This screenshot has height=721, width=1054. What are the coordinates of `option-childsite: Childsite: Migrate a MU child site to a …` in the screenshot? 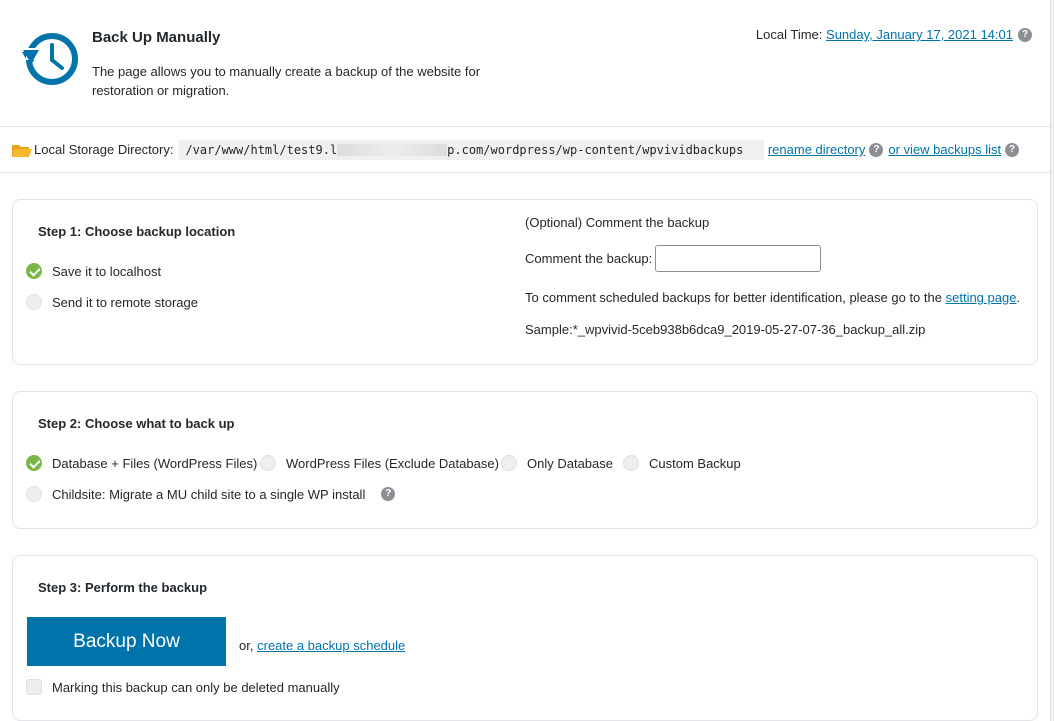 It's located at (211, 494).